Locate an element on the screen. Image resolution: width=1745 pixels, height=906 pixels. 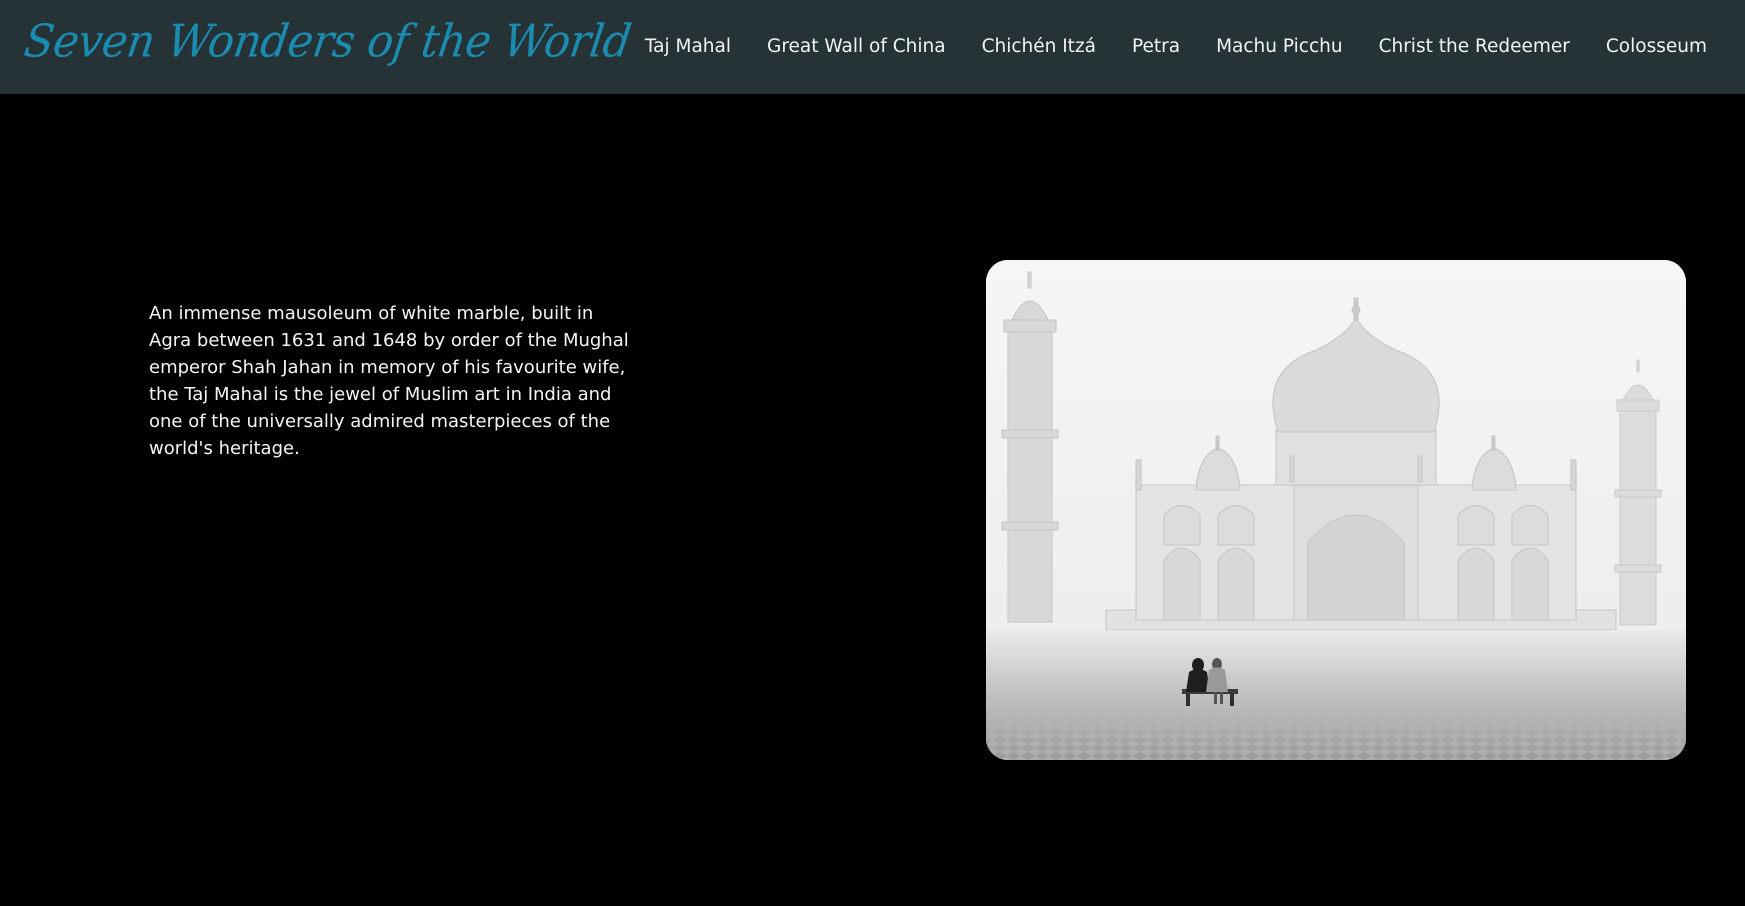
nav-item-petra: Petra is located at coordinates (1156, 47).